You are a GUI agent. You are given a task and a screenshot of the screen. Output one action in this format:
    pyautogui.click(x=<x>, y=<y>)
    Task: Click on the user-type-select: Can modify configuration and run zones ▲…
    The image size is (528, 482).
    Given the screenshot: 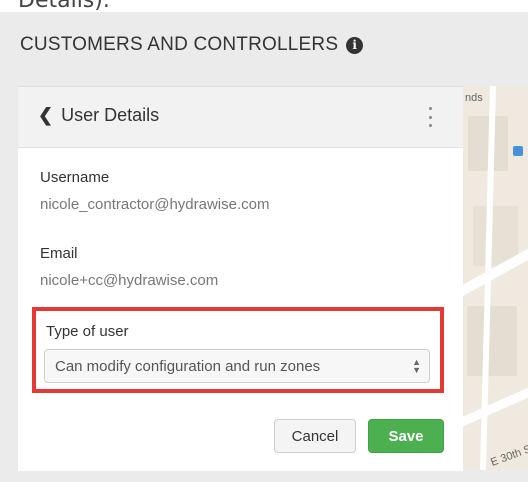 What is the action you would take?
    pyautogui.click(x=237, y=366)
    